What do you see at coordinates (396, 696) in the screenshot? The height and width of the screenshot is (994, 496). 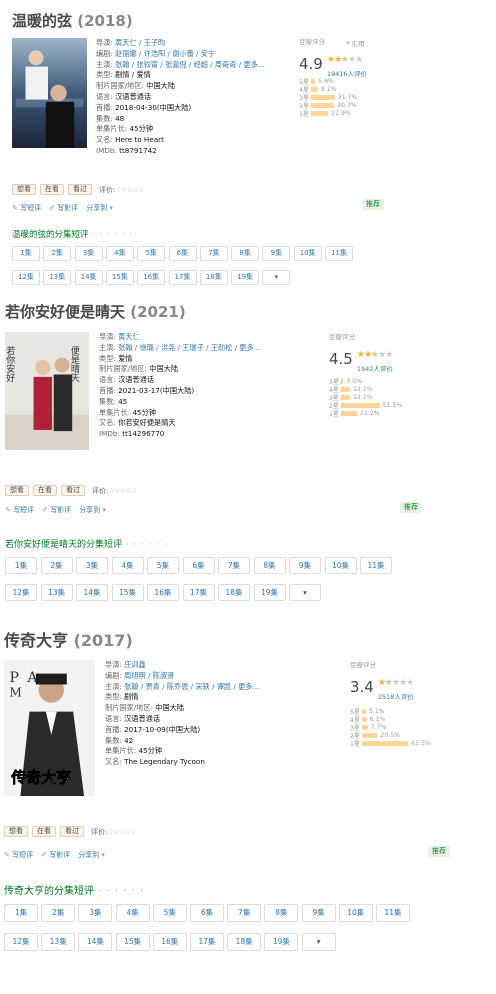 I see `rating-count: 2518人评价` at bounding box center [396, 696].